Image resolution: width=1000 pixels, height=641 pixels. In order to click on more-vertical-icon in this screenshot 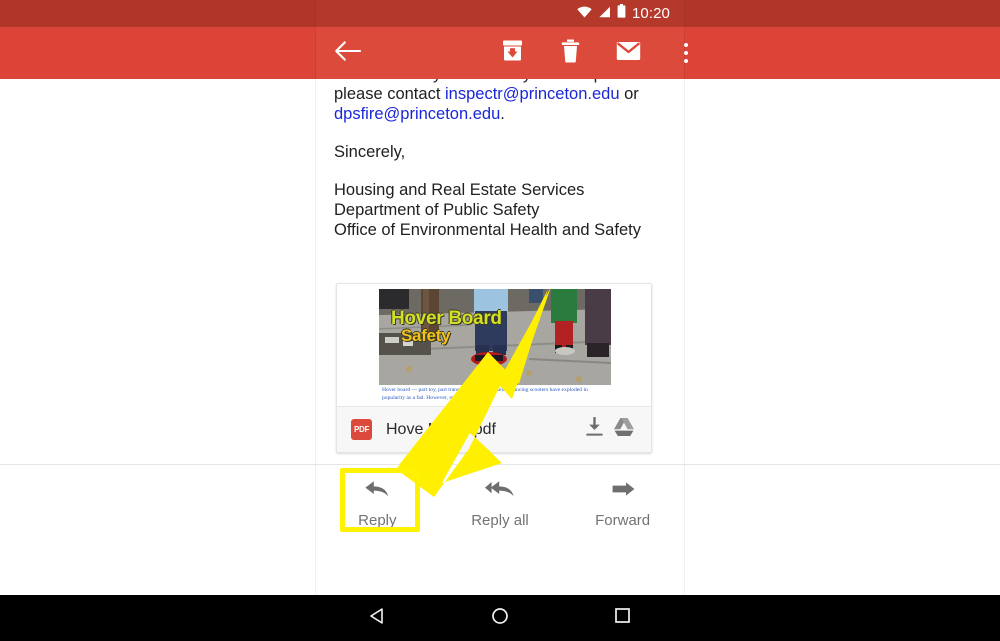, I will do `click(686, 53)`.